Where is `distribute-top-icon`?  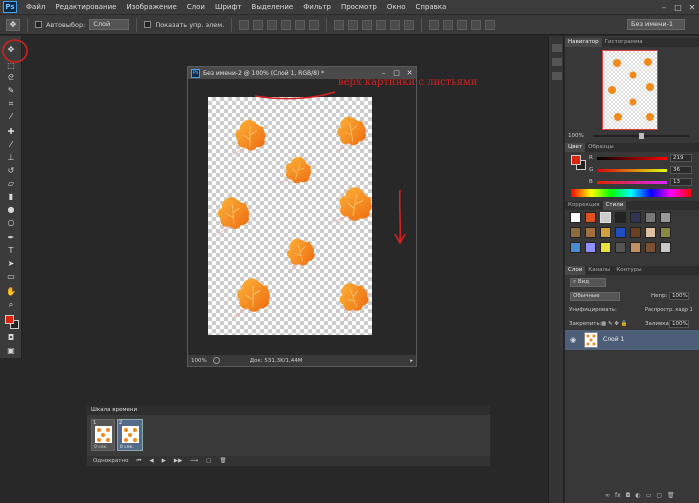 distribute-top-icon is located at coordinates (339, 24).